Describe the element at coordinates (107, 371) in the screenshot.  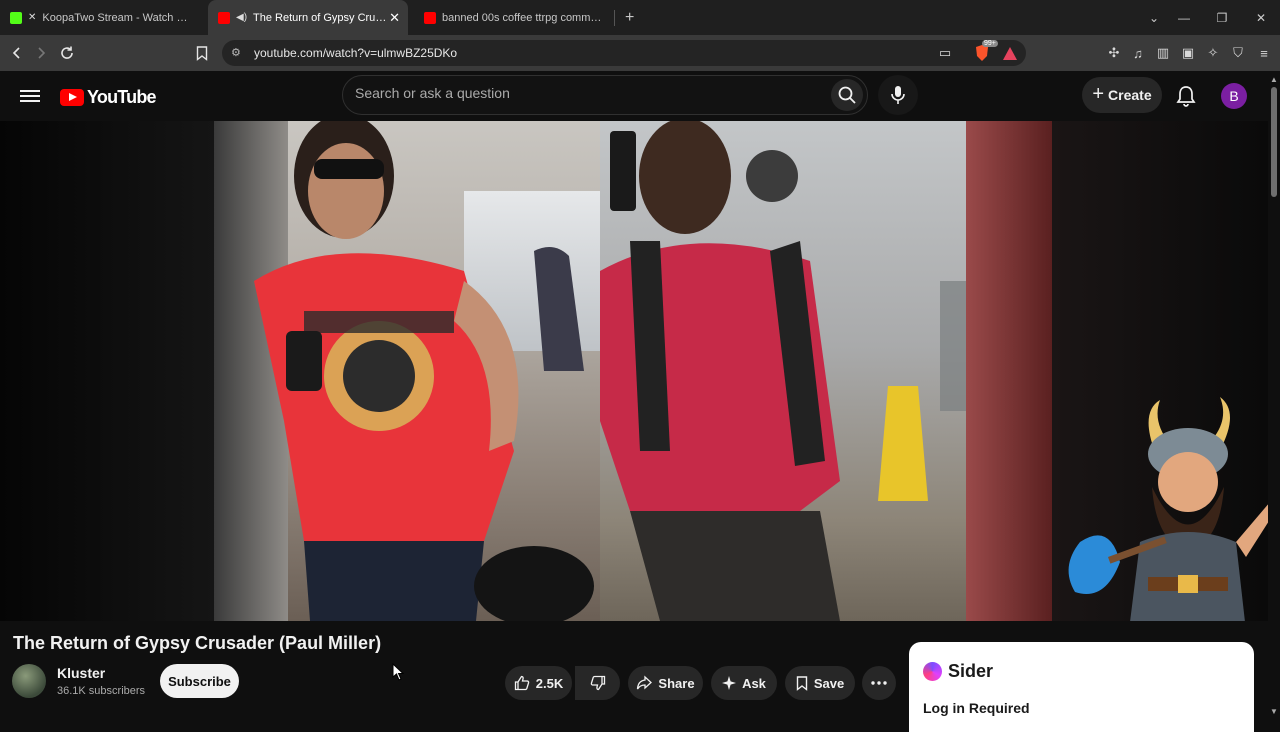
I see `player-letterbox-left` at that location.